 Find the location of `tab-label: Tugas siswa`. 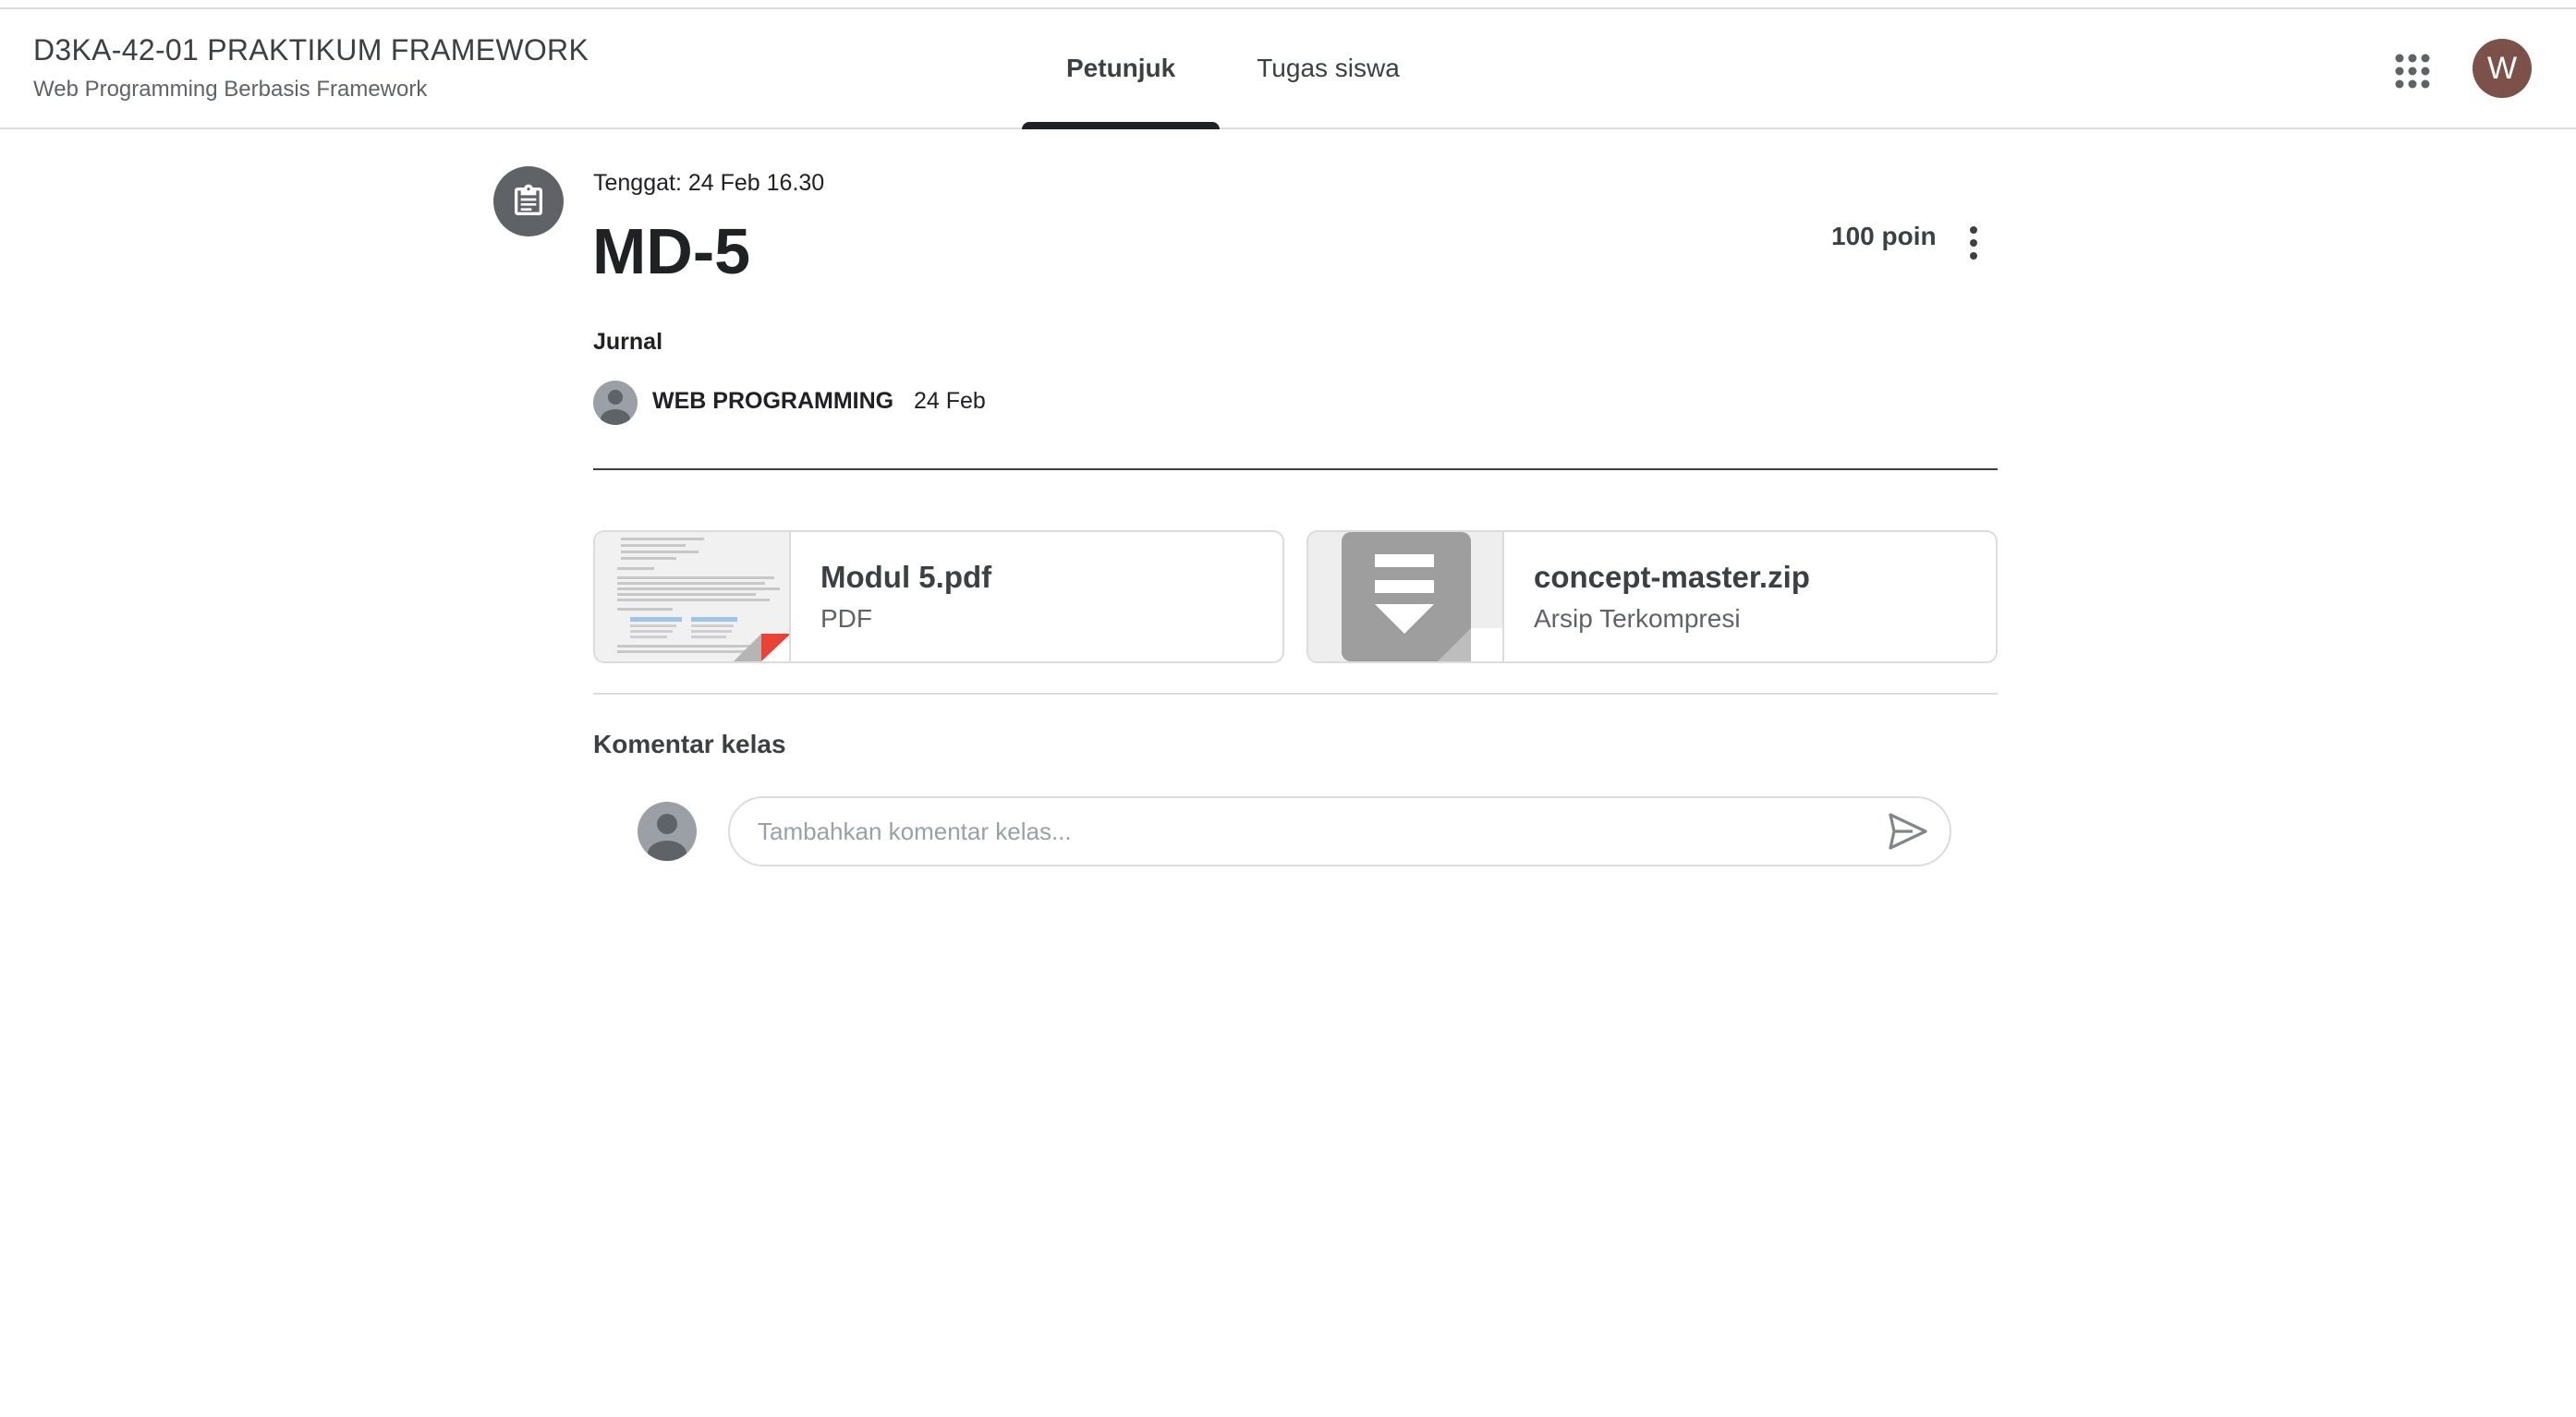

tab-label: Tugas siswa is located at coordinates (1328, 68).